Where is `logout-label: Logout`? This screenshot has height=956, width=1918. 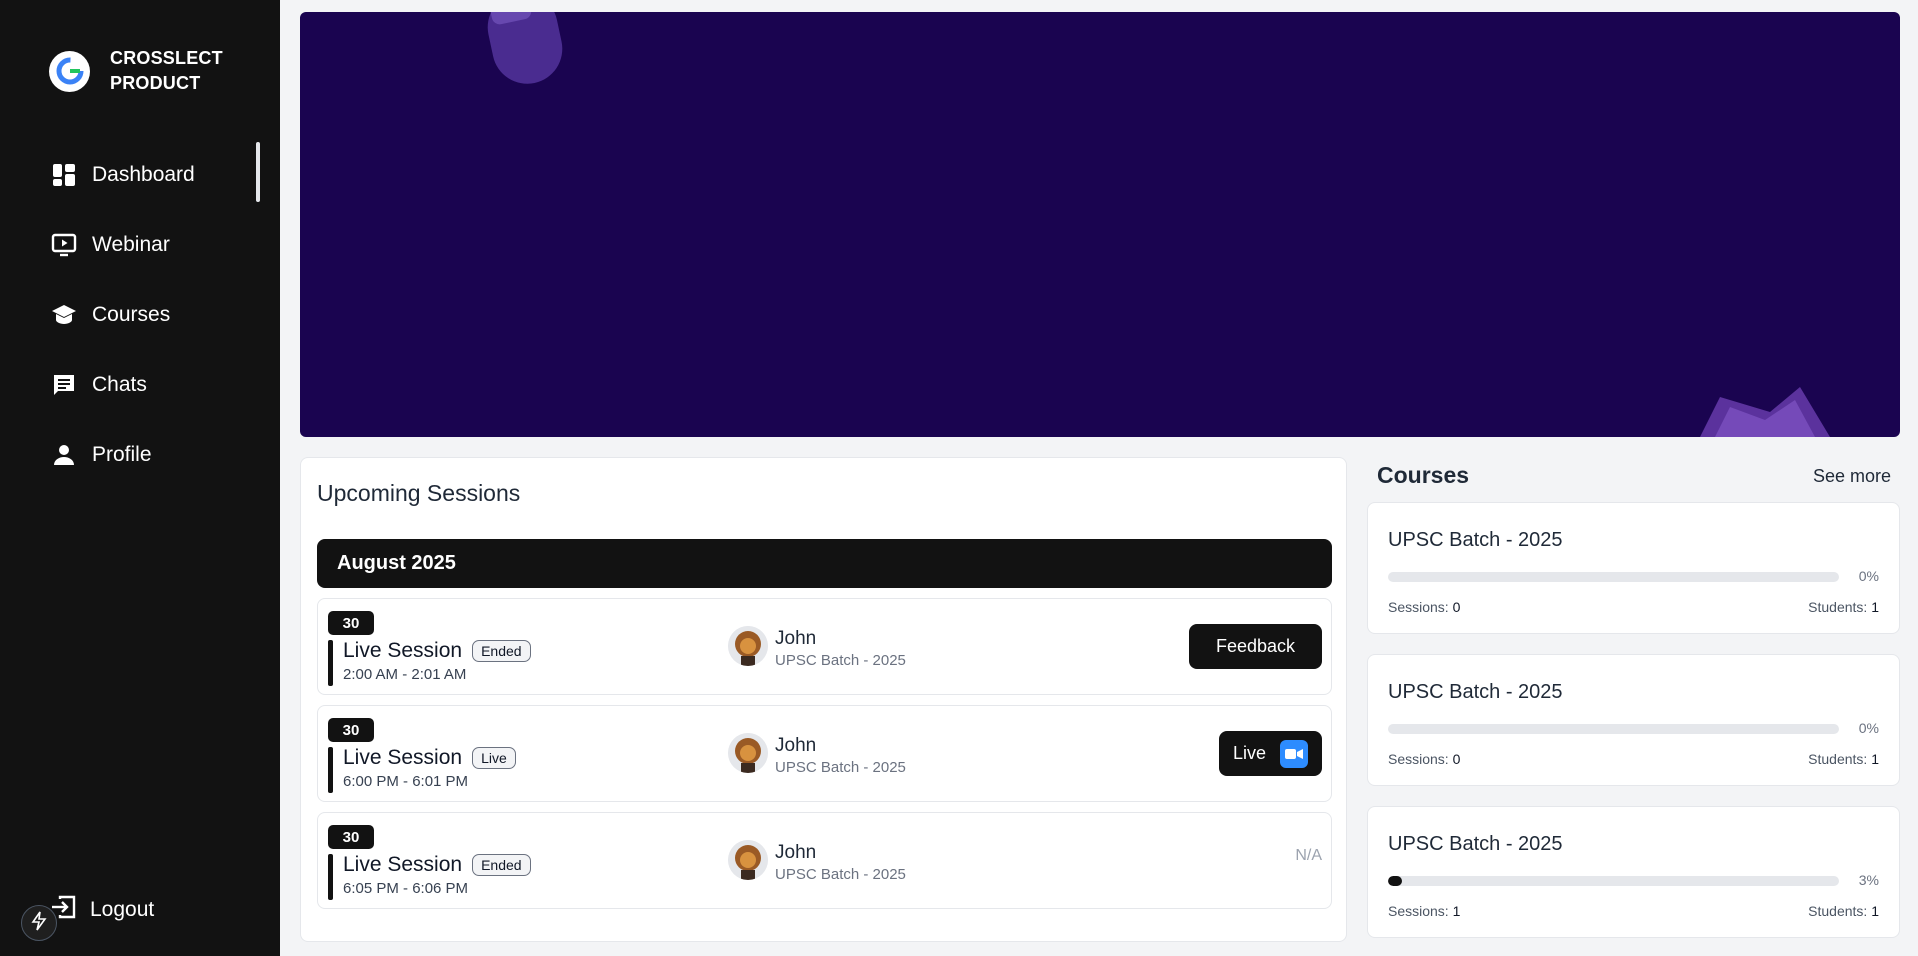
logout-label: Logout is located at coordinates (122, 909).